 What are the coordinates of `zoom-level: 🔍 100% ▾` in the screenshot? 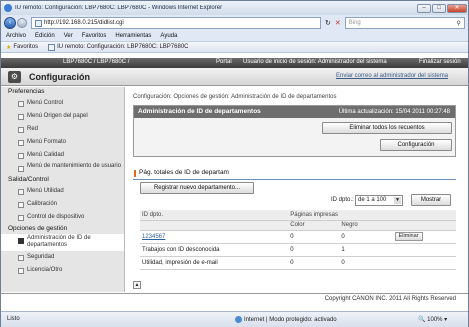 It's located at (432, 319).